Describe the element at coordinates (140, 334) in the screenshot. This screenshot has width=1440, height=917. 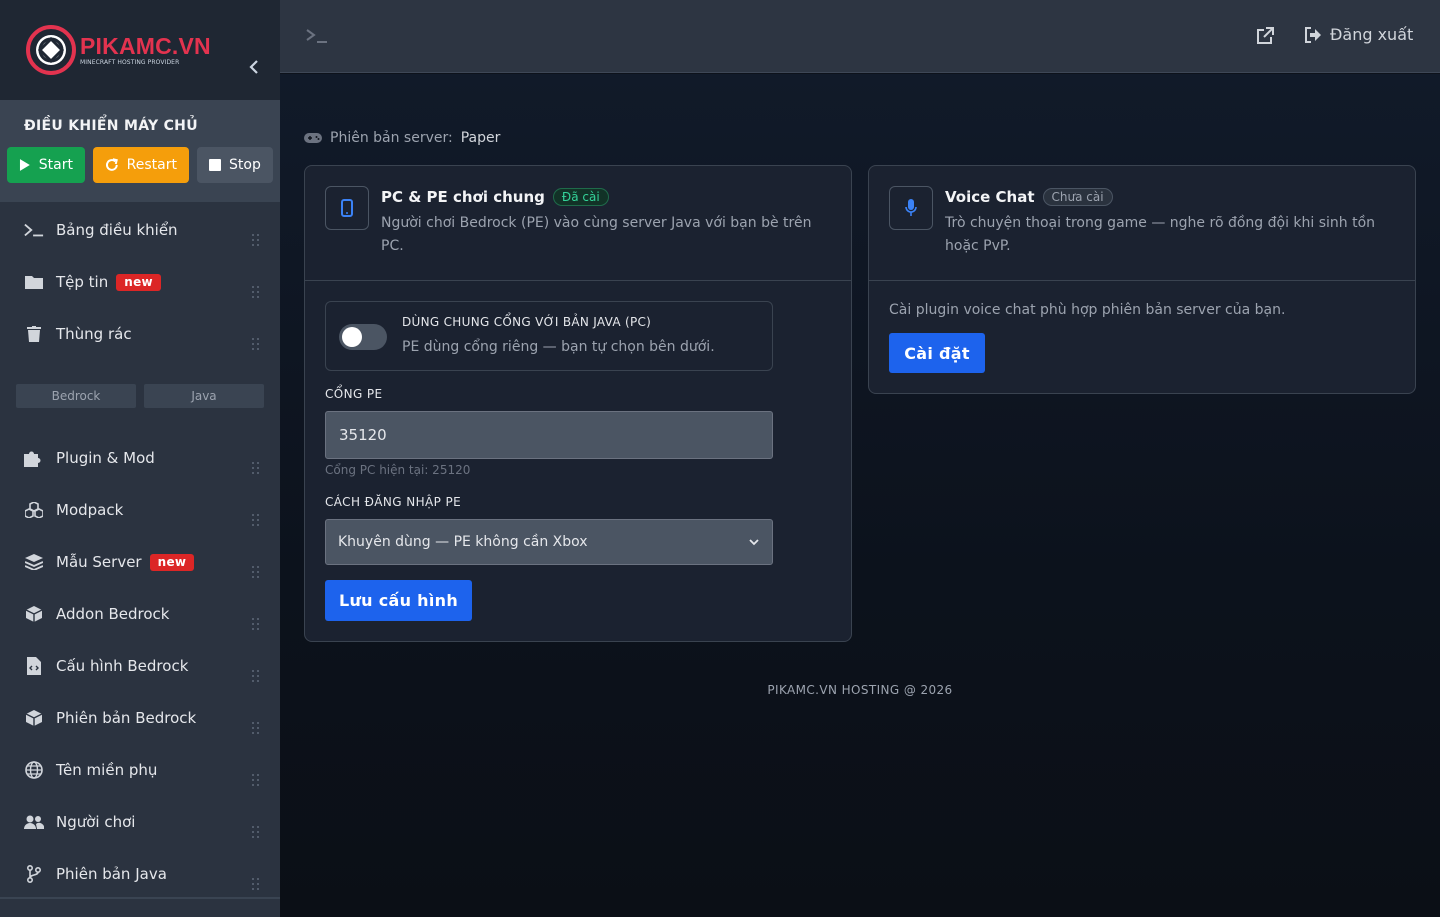
I see `sidebar-item-trash: Thùng rác` at that location.